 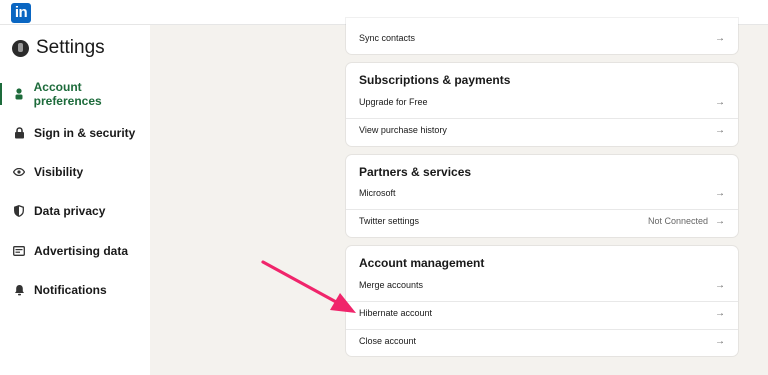 I want to click on row-upgrade: Upgrade for Free →, so click(x=542, y=104).